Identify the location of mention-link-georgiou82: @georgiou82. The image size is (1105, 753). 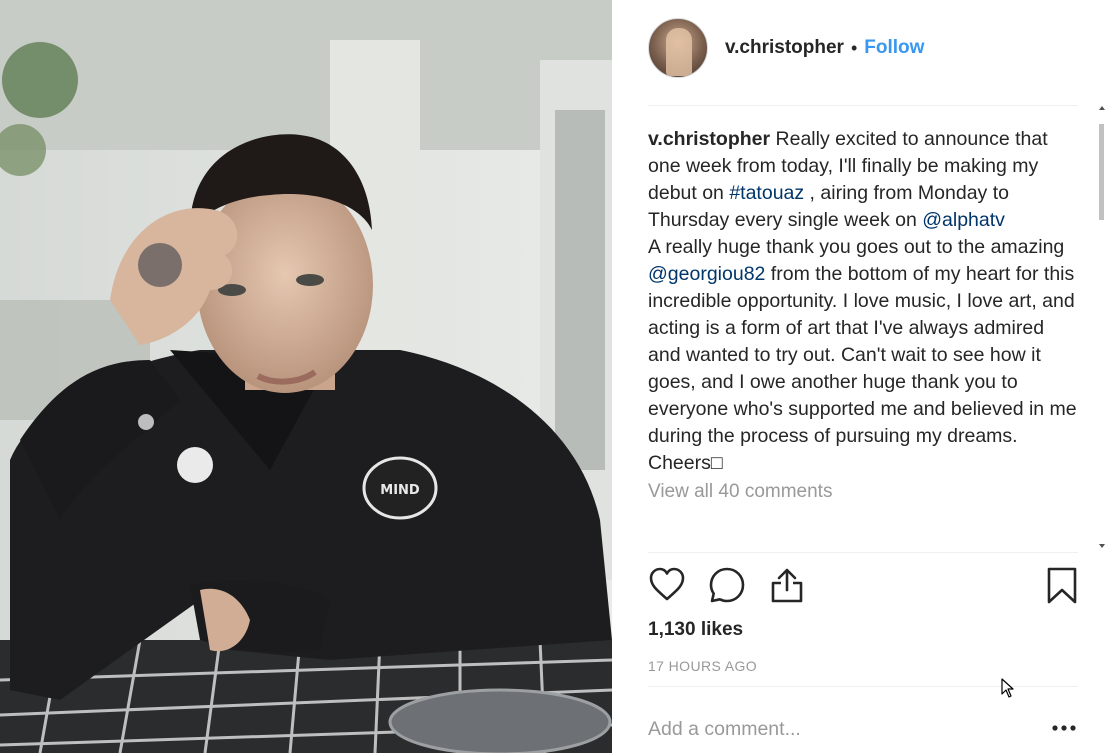
(706, 274).